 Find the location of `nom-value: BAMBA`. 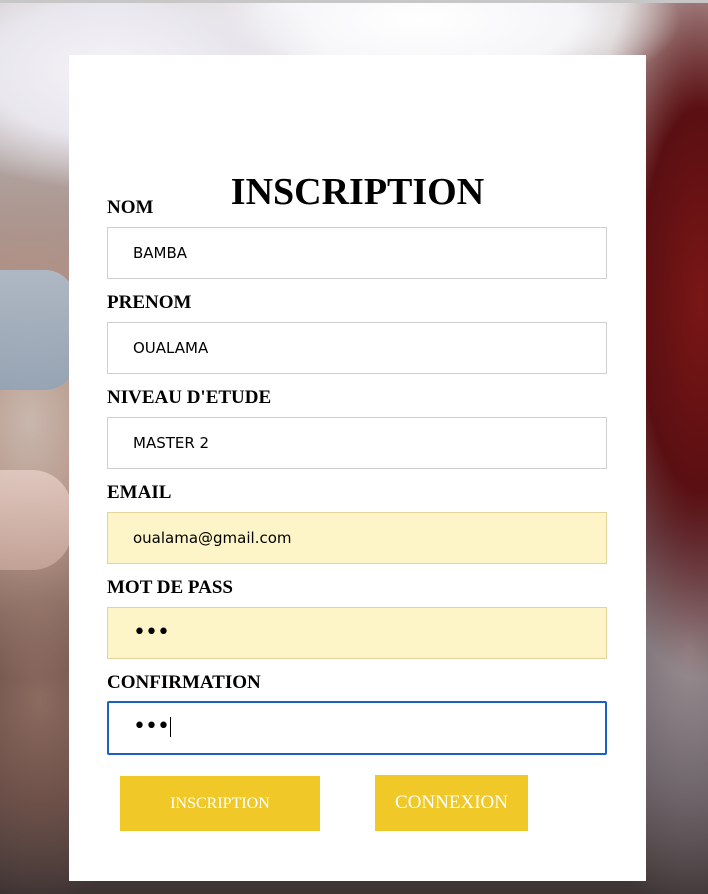

nom-value: BAMBA is located at coordinates (160, 253).